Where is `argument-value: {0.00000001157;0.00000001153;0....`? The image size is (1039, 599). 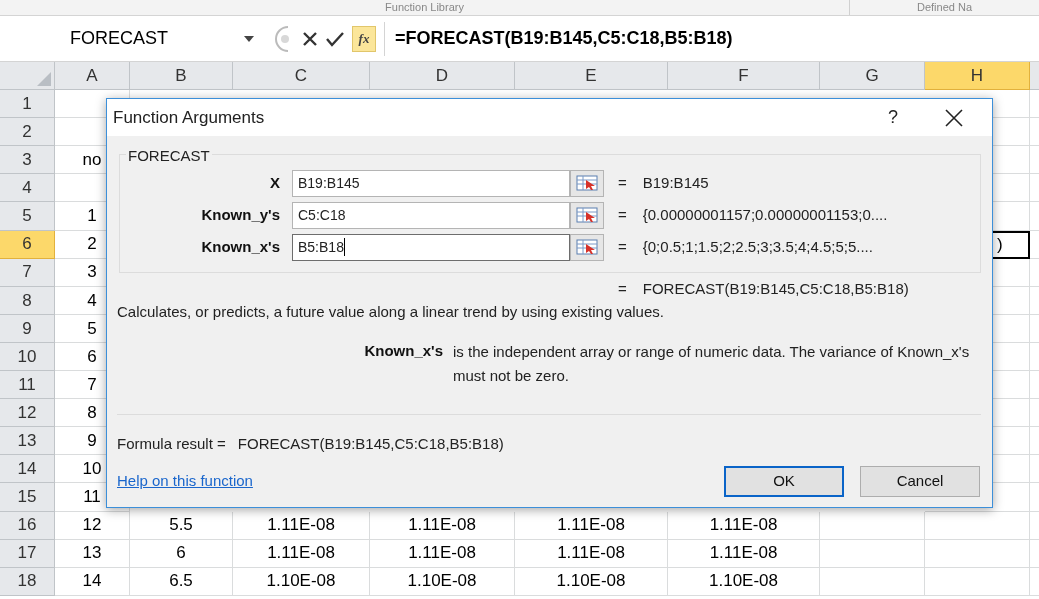 argument-value: {0.00000001157;0.00000001153;0.... is located at coordinates (765, 214).